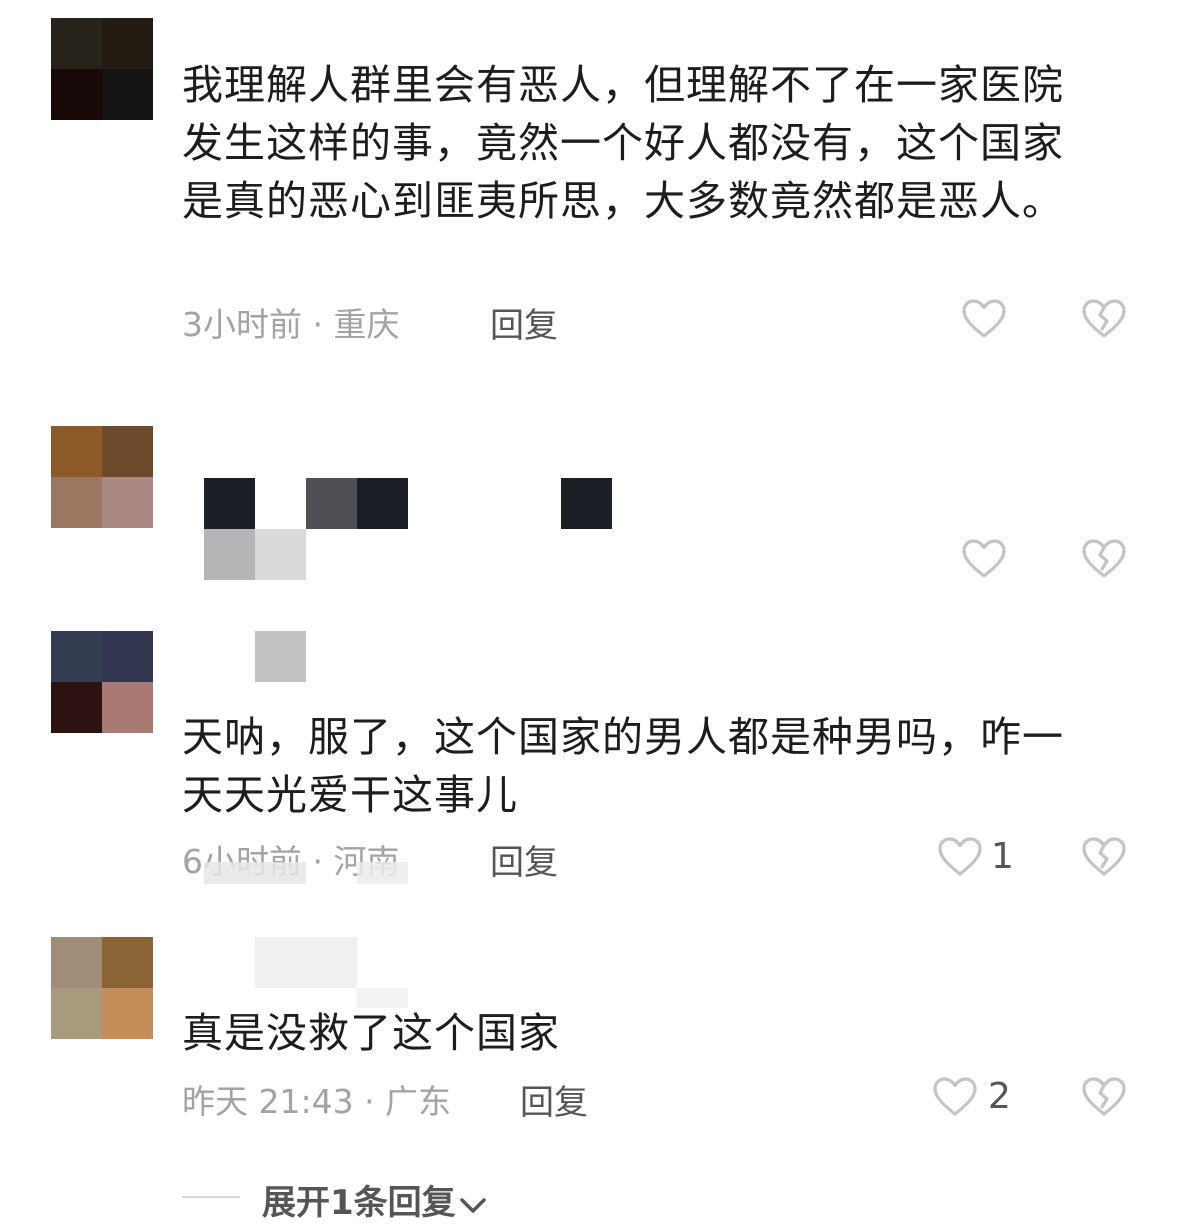  I want to click on comment-time-location: 昨天 21:43 · 广东, so click(317, 1101).